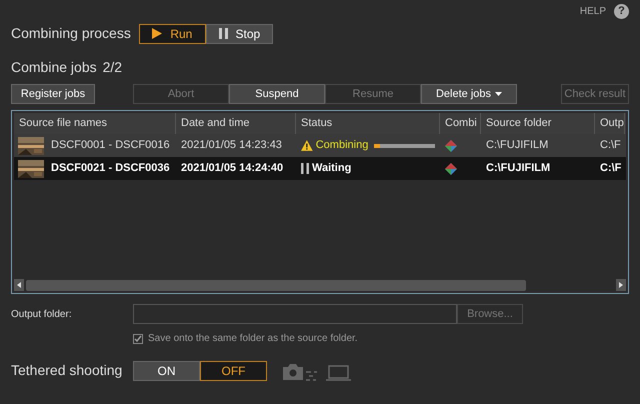  I want to click on section-title: Combine jobs, so click(54, 67).